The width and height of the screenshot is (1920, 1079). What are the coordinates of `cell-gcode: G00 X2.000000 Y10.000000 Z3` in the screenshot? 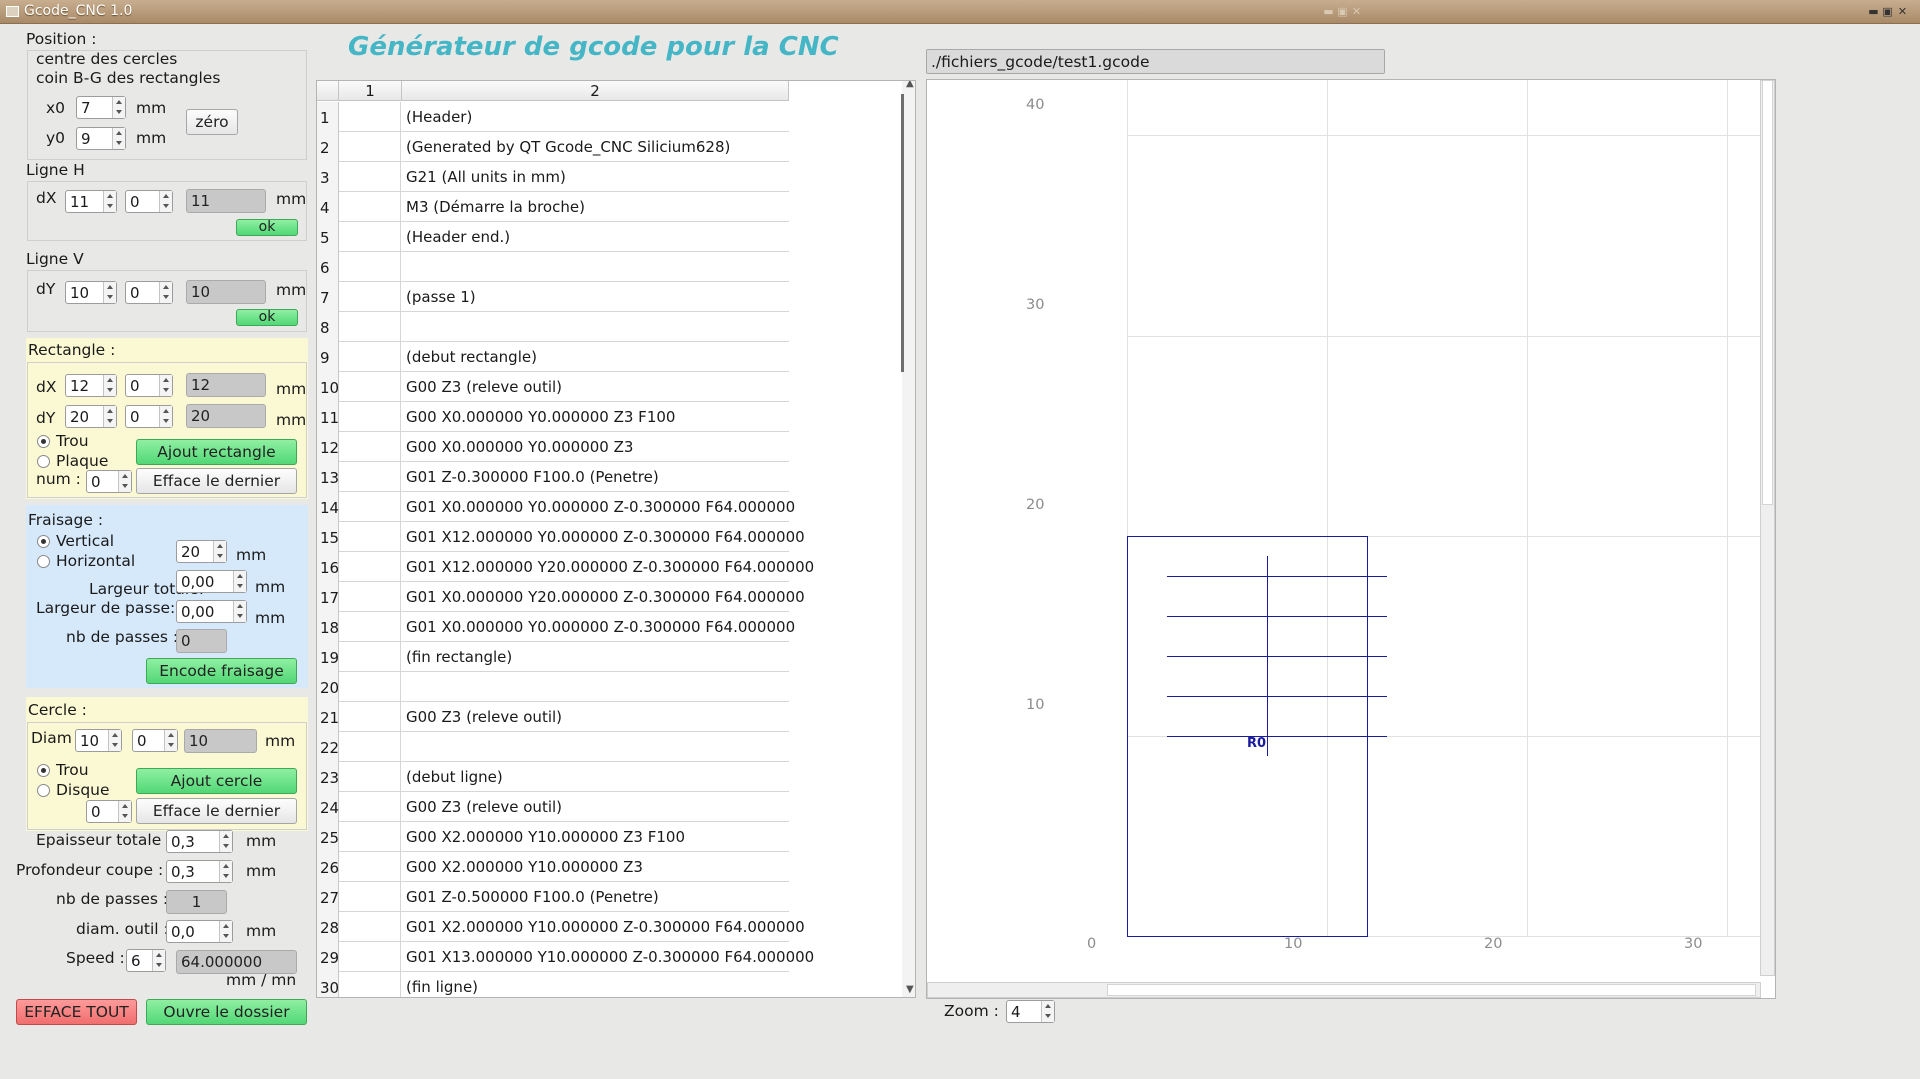 It's located at (595, 867).